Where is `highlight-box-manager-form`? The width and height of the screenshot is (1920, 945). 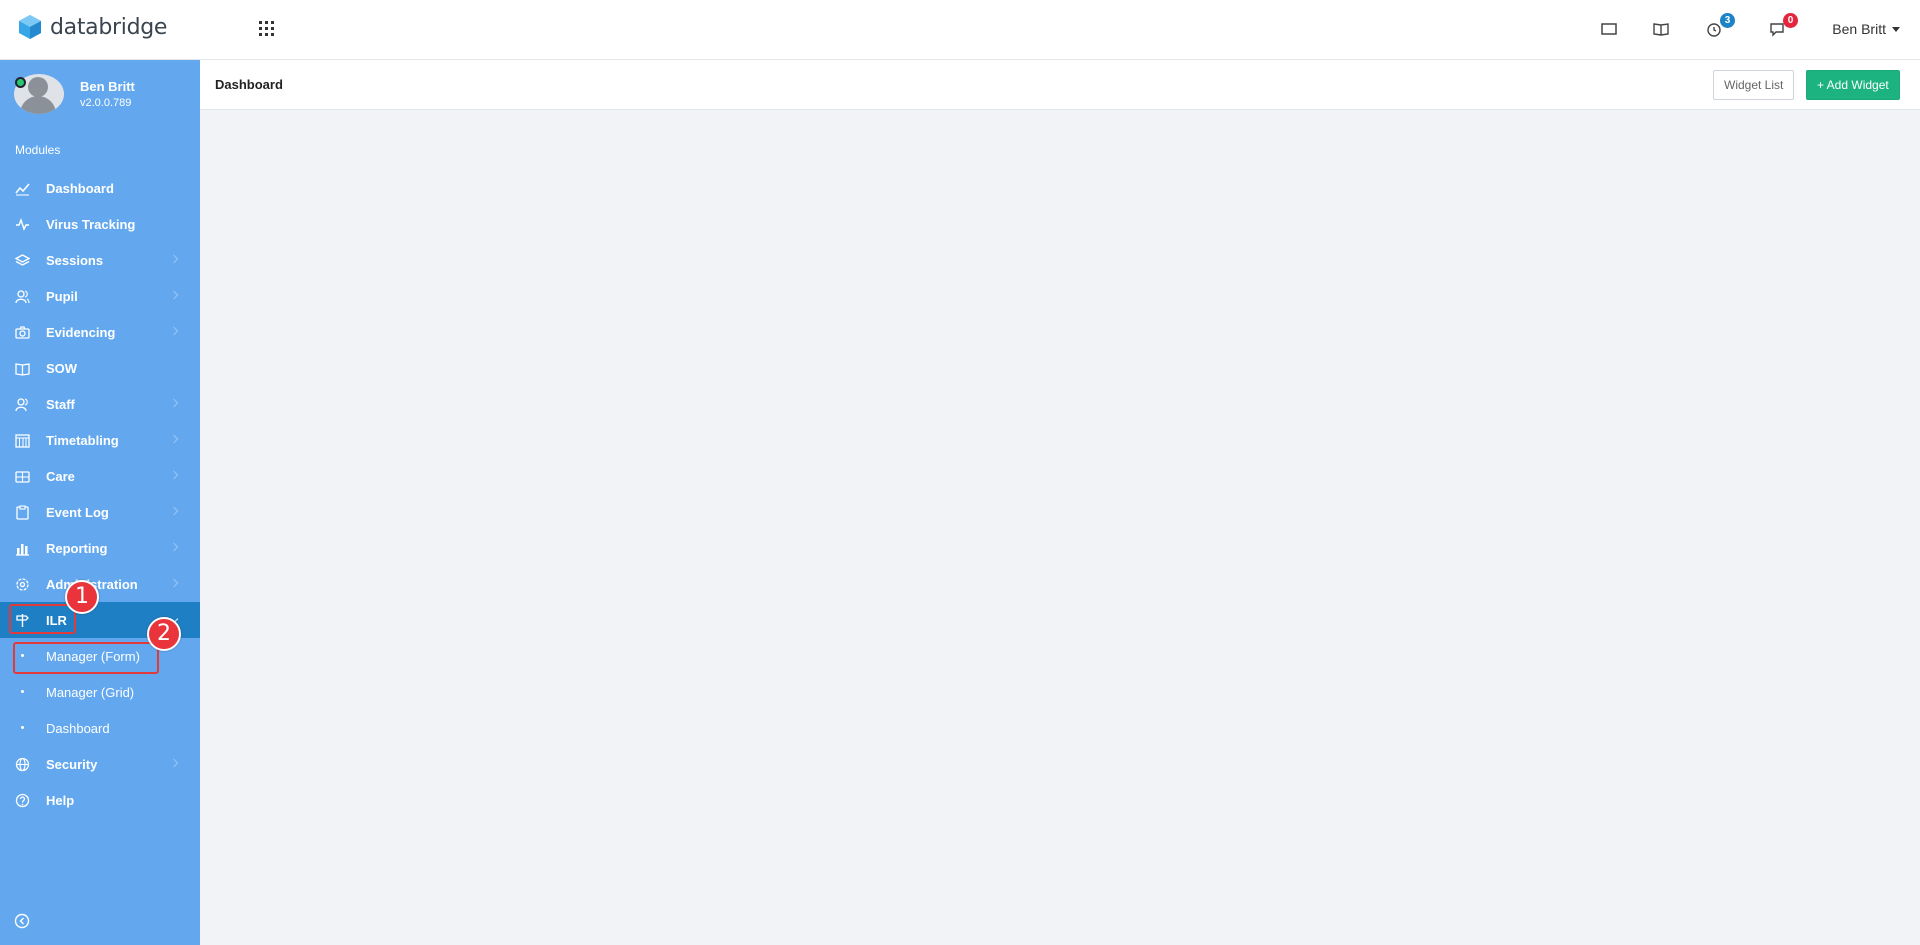 highlight-box-manager-form is located at coordinates (86, 658).